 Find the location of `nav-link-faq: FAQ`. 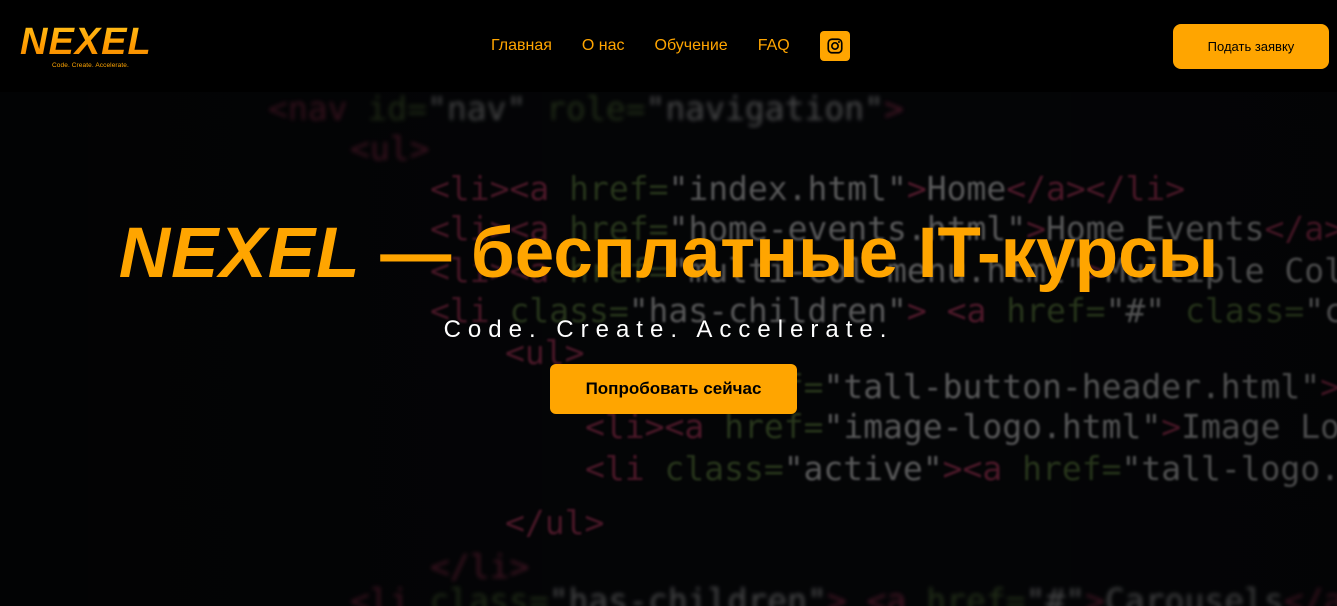

nav-link-faq: FAQ is located at coordinates (774, 46).